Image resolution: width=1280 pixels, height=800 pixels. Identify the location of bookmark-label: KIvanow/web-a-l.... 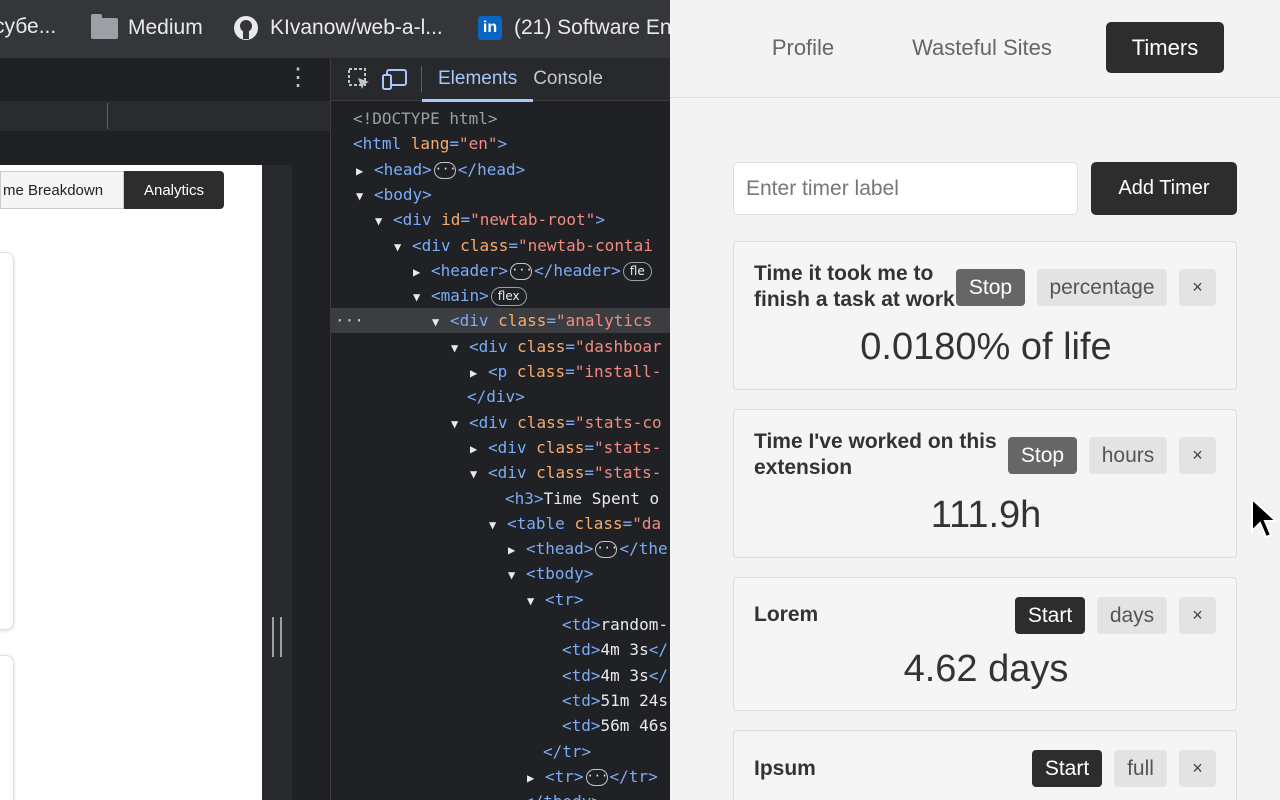
(356, 27).